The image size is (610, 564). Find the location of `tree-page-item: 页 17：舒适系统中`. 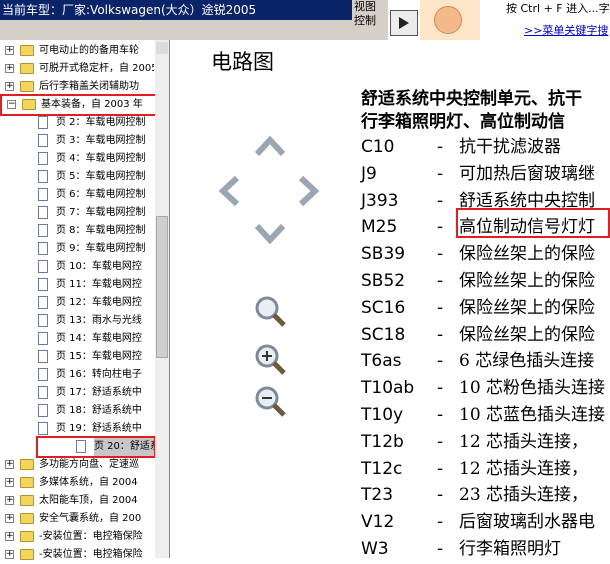

tree-page-item: 页 17：舒适系统中 is located at coordinates (77, 393).